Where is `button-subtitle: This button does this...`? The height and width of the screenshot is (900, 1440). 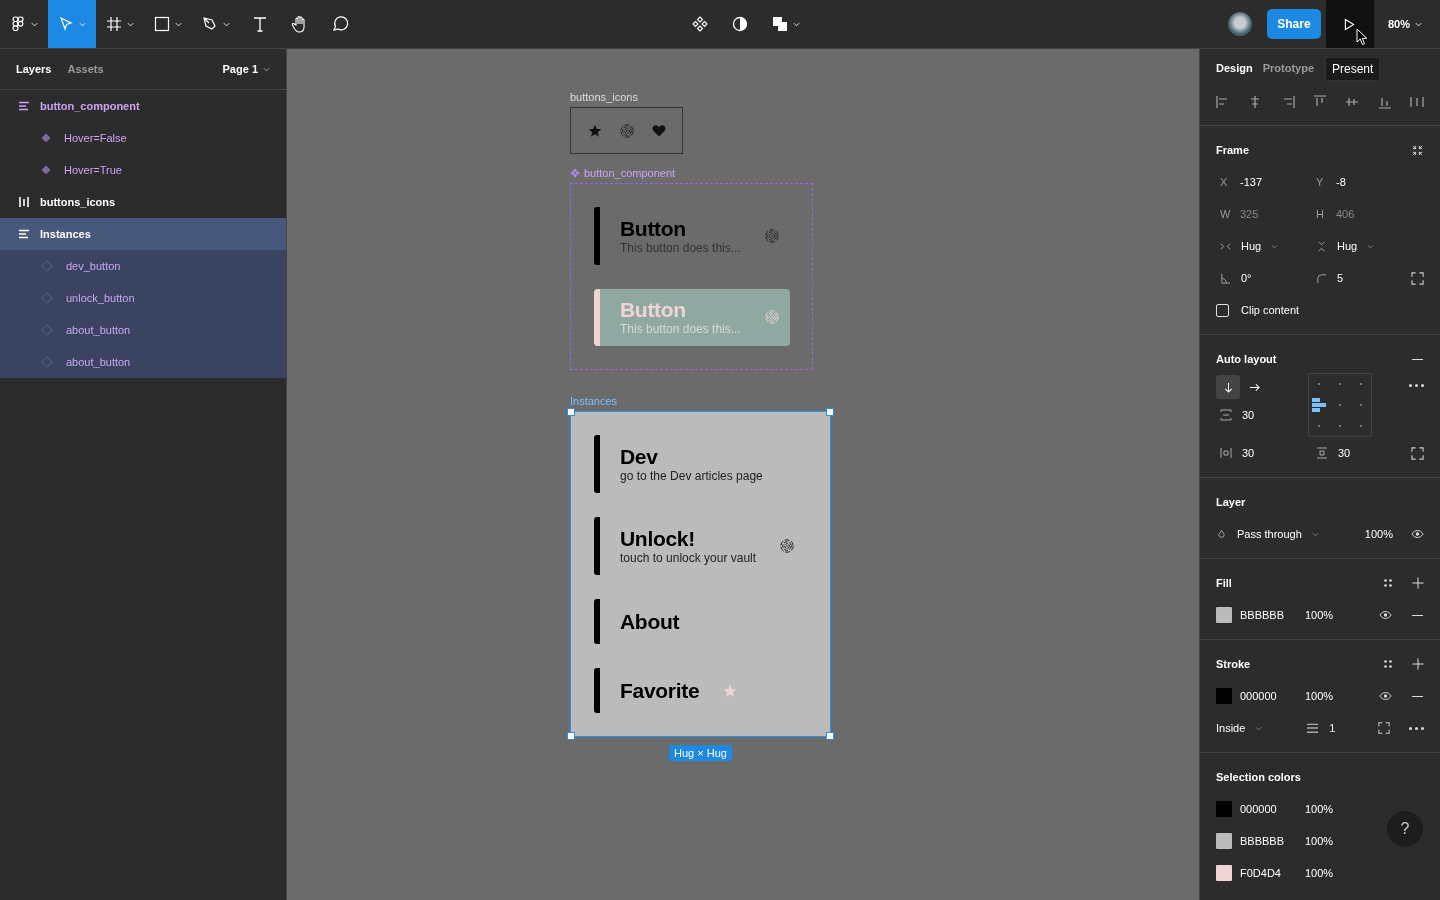
button-subtitle: This button does this... is located at coordinates (680, 329).